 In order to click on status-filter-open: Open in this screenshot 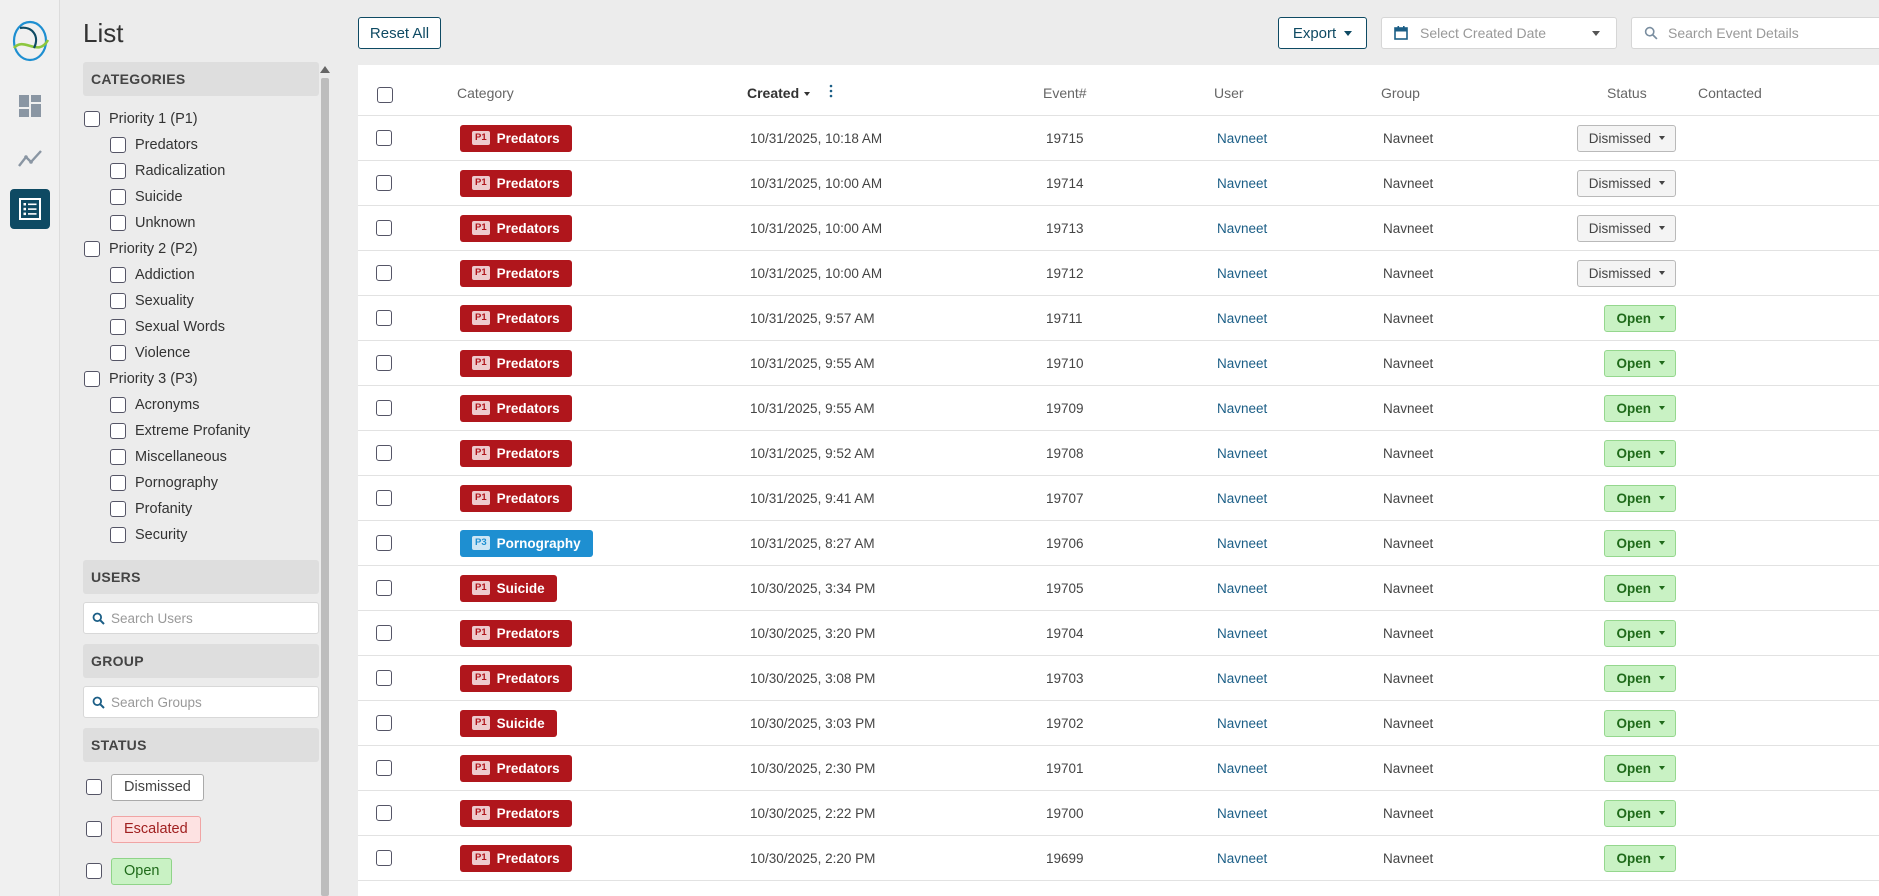, I will do `click(201, 871)`.